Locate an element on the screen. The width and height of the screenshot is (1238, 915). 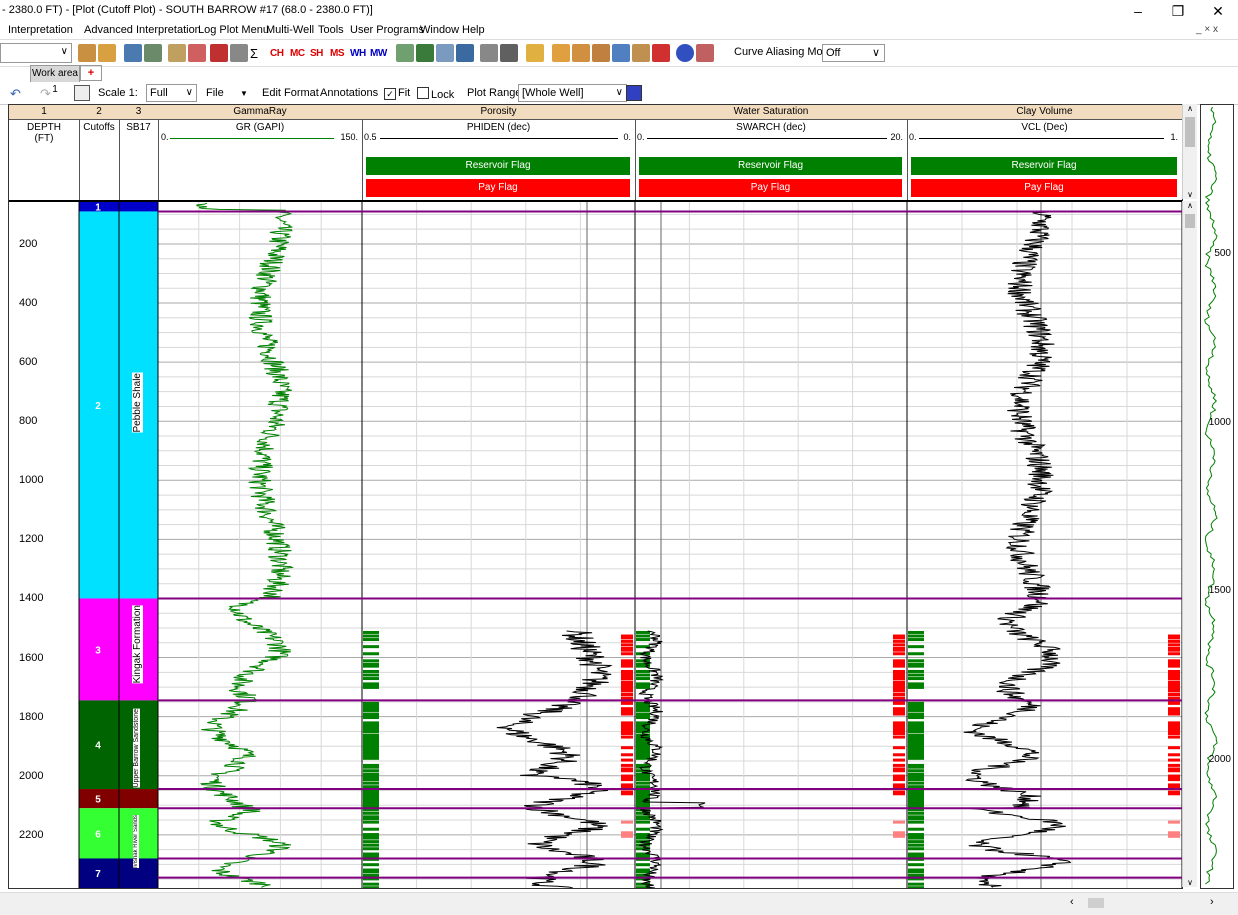
reservoir-flag-bar: Reservoir Flag is located at coordinates (498, 166).